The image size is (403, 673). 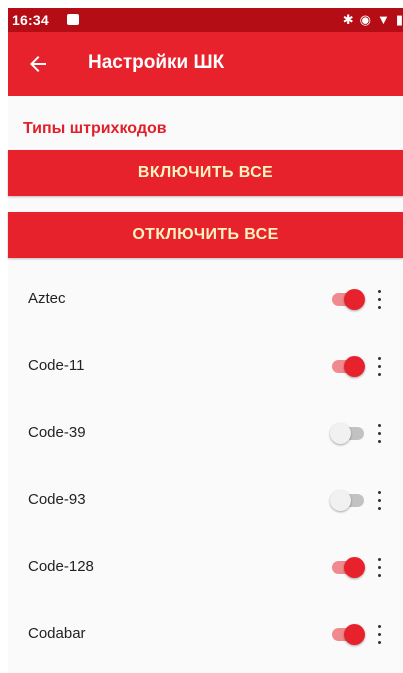 What do you see at coordinates (205, 366) in the screenshot?
I see `barcode-row: Code-11` at bounding box center [205, 366].